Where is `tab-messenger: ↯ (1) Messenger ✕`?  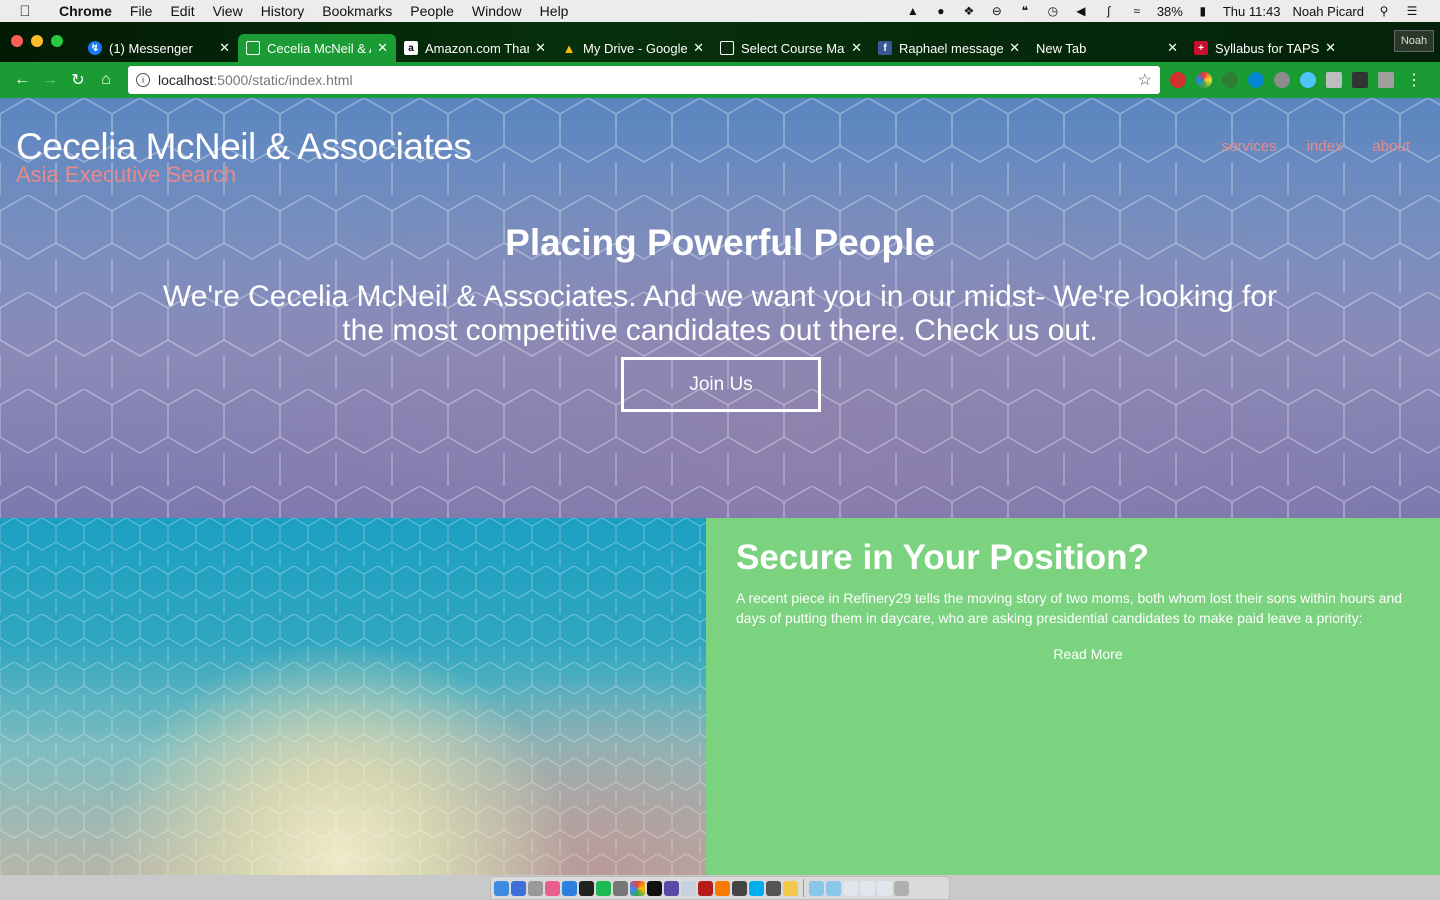
tab-messenger: ↯ (1) Messenger ✕ is located at coordinates (159, 48).